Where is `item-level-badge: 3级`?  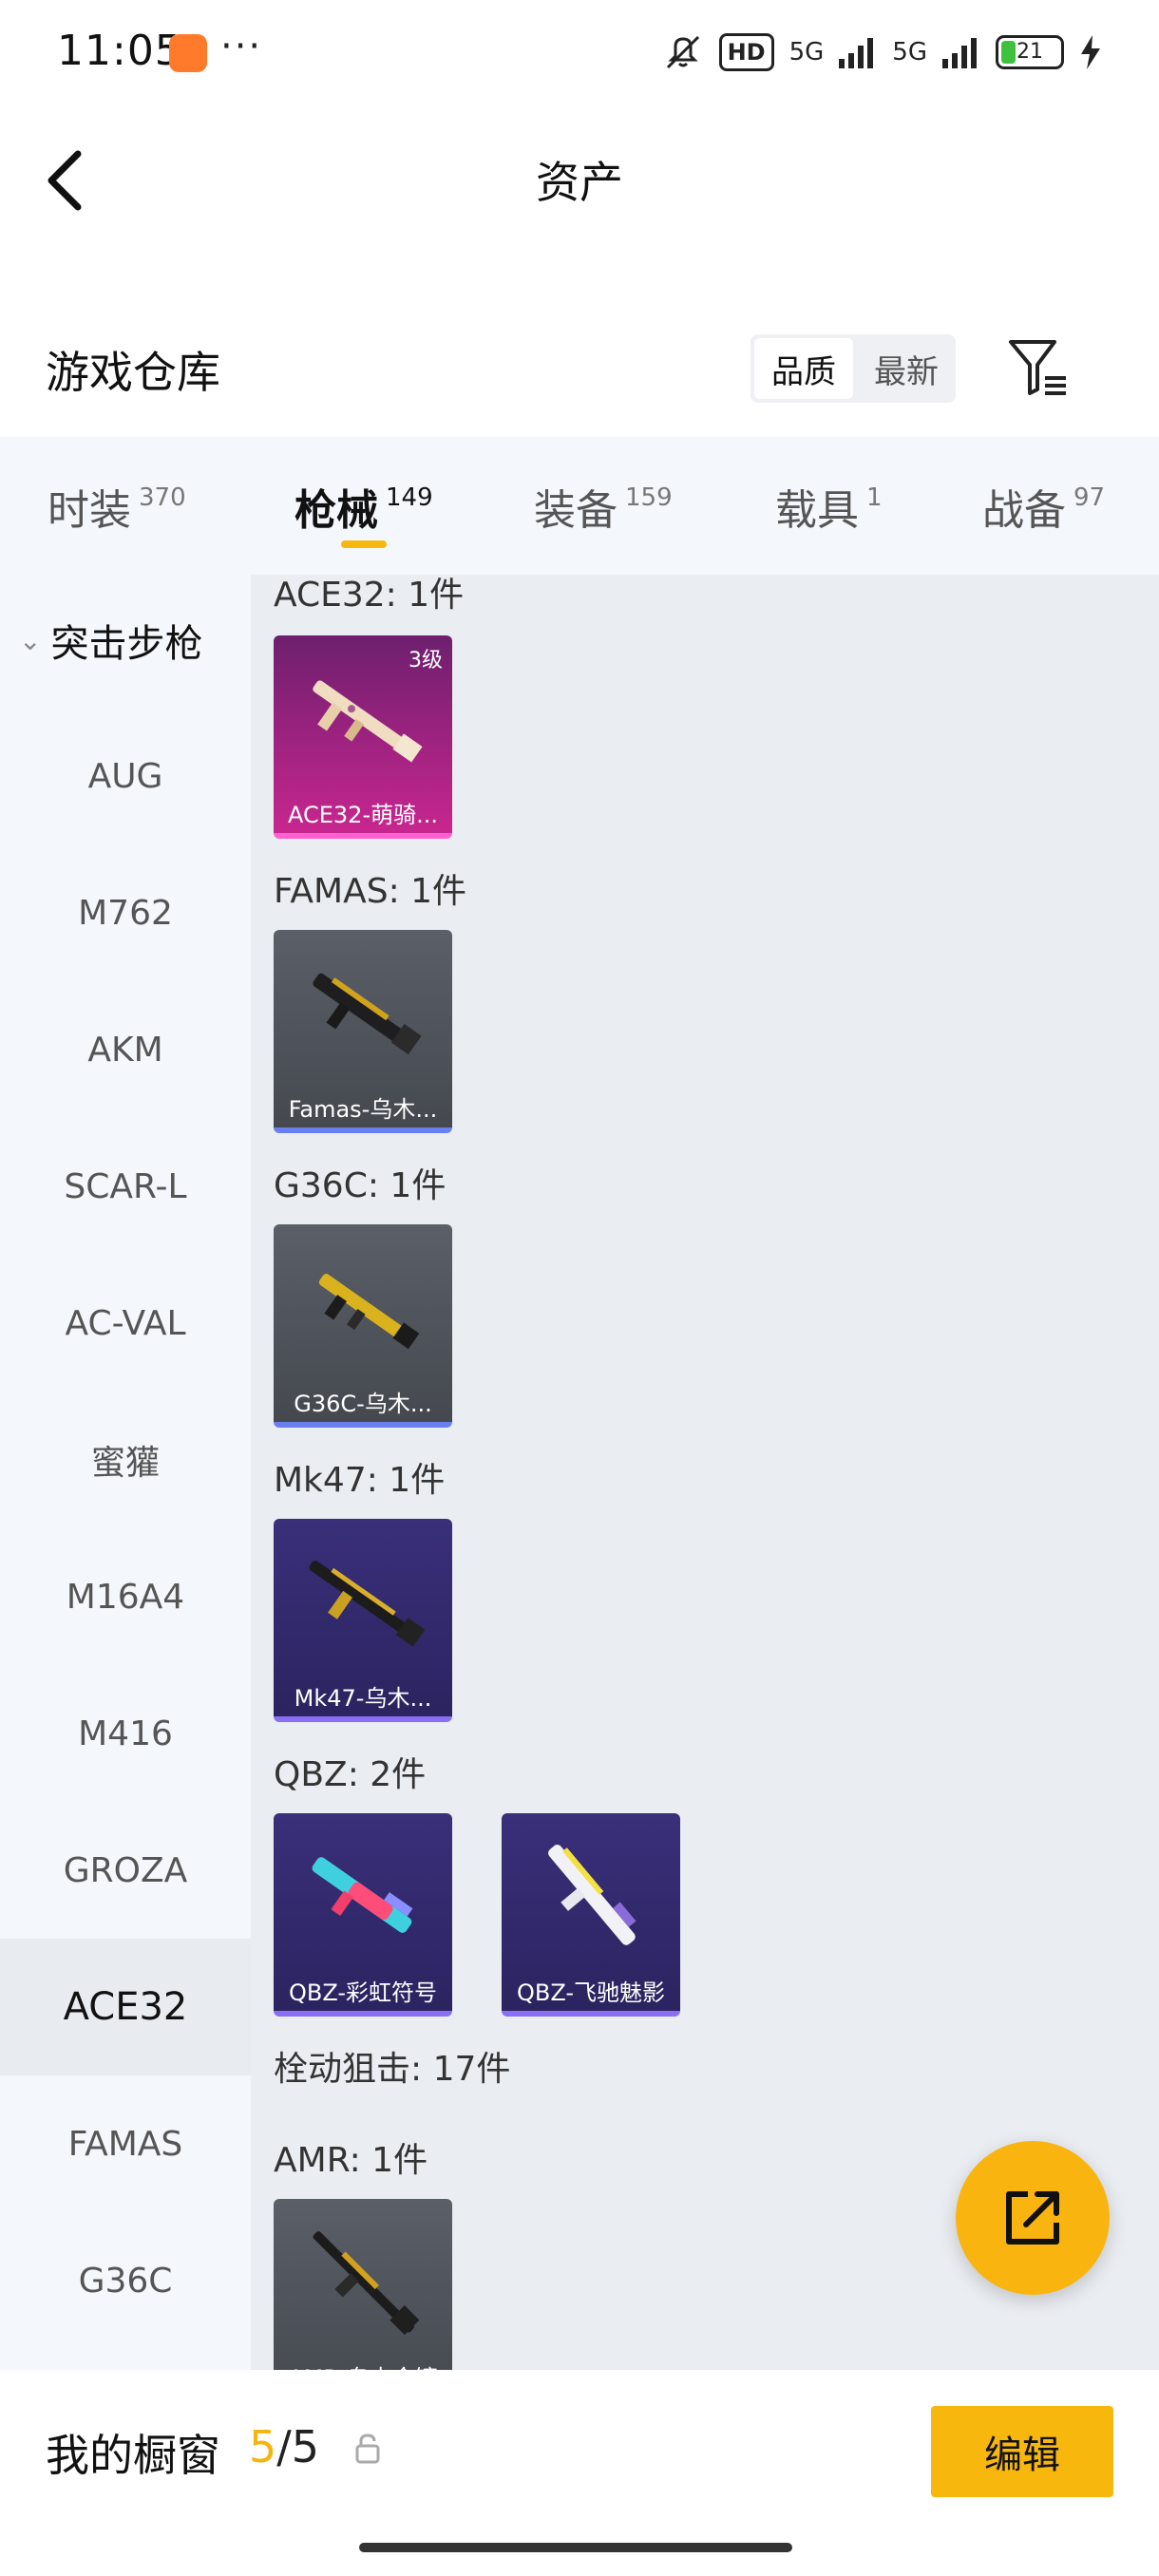
item-level-badge: 3级 is located at coordinates (425, 660).